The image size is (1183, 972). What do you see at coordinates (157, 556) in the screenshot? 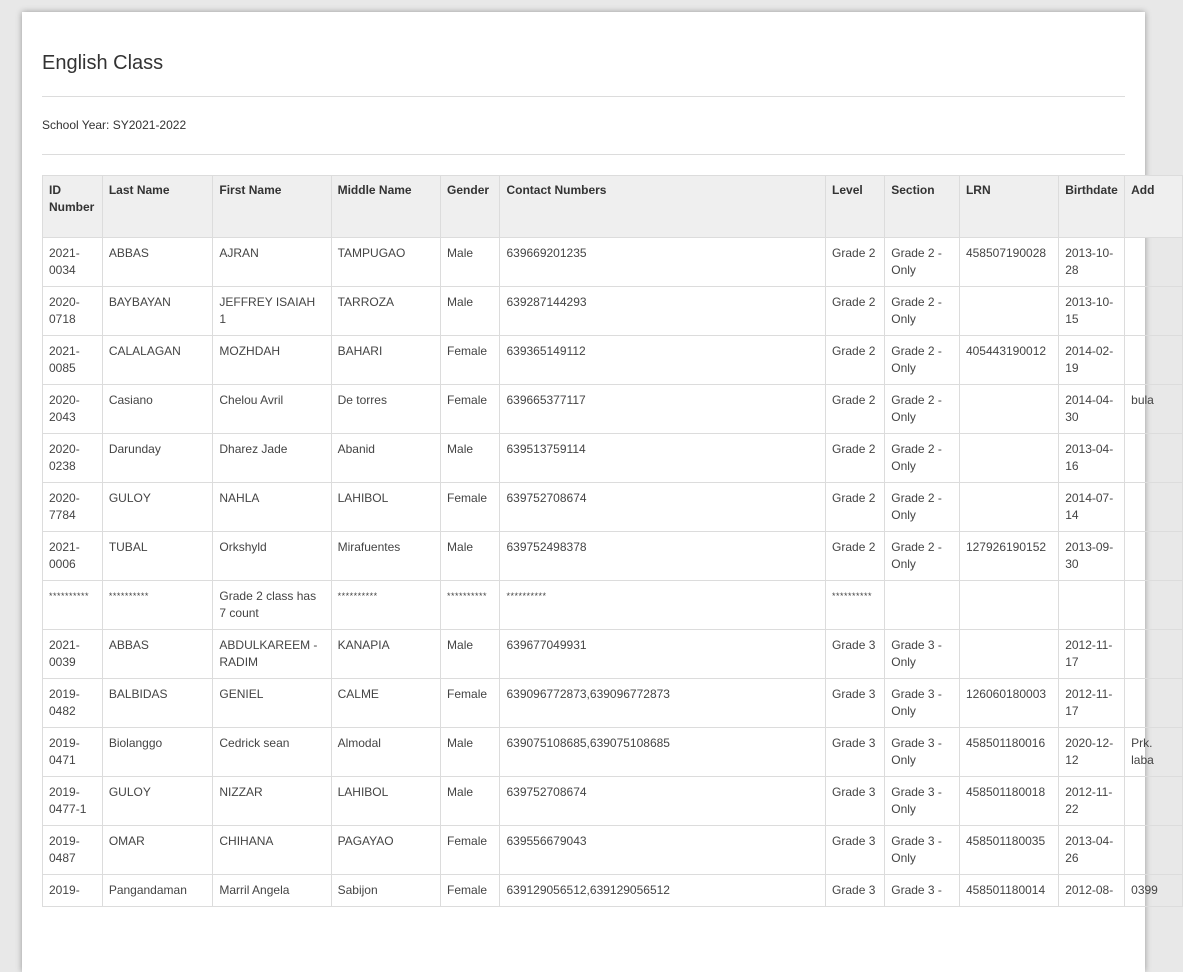
I see `cell-last-name: TUBAL` at bounding box center [157, 556].